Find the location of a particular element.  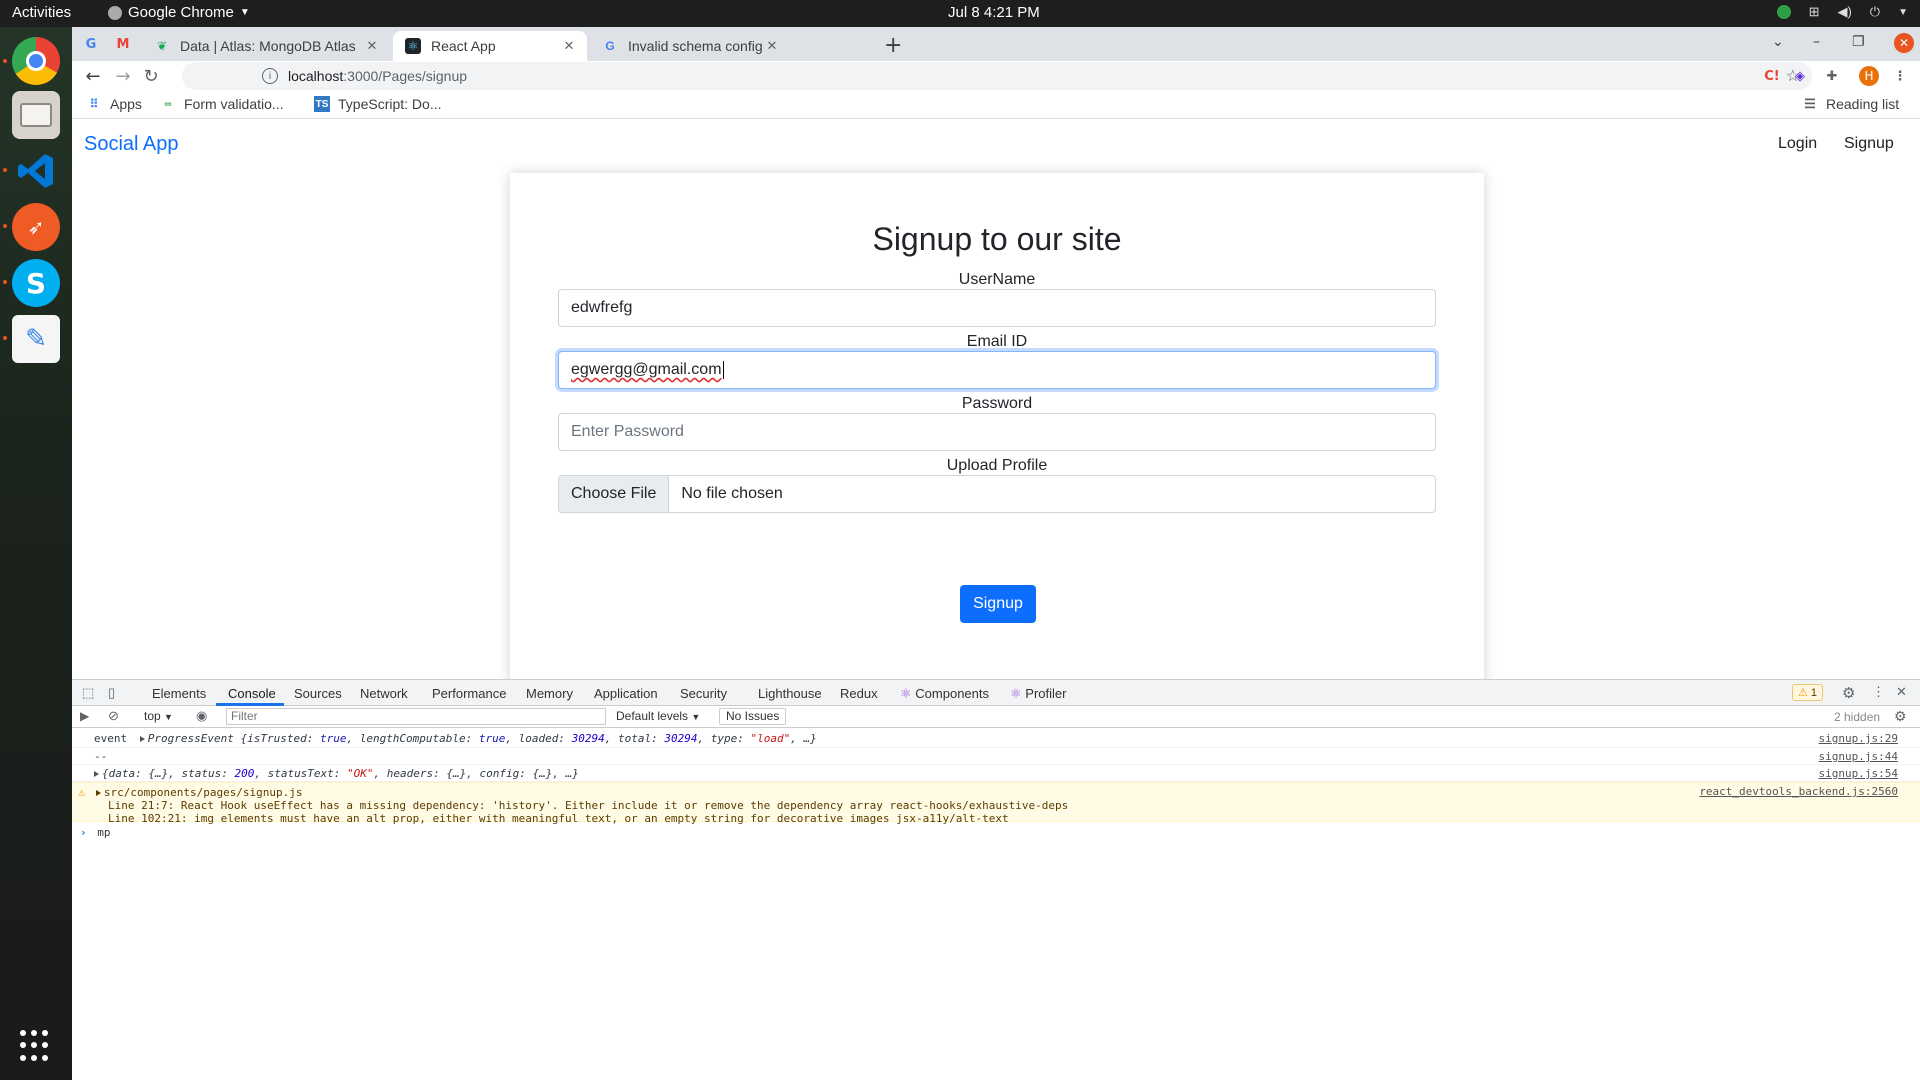

tab-console: Console is located at coordinates (252, 693).